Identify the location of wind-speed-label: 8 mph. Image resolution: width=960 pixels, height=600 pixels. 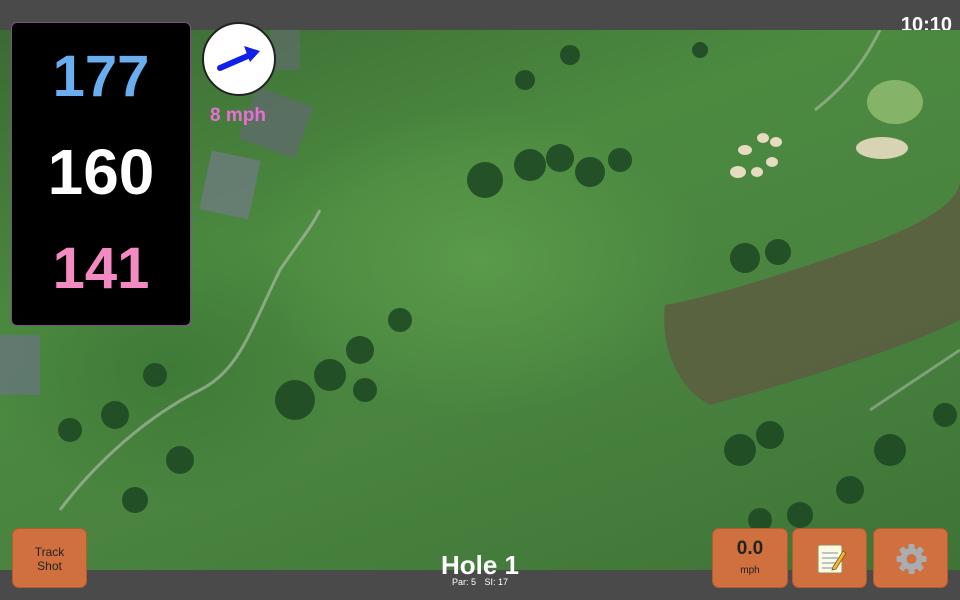
(238, 115).